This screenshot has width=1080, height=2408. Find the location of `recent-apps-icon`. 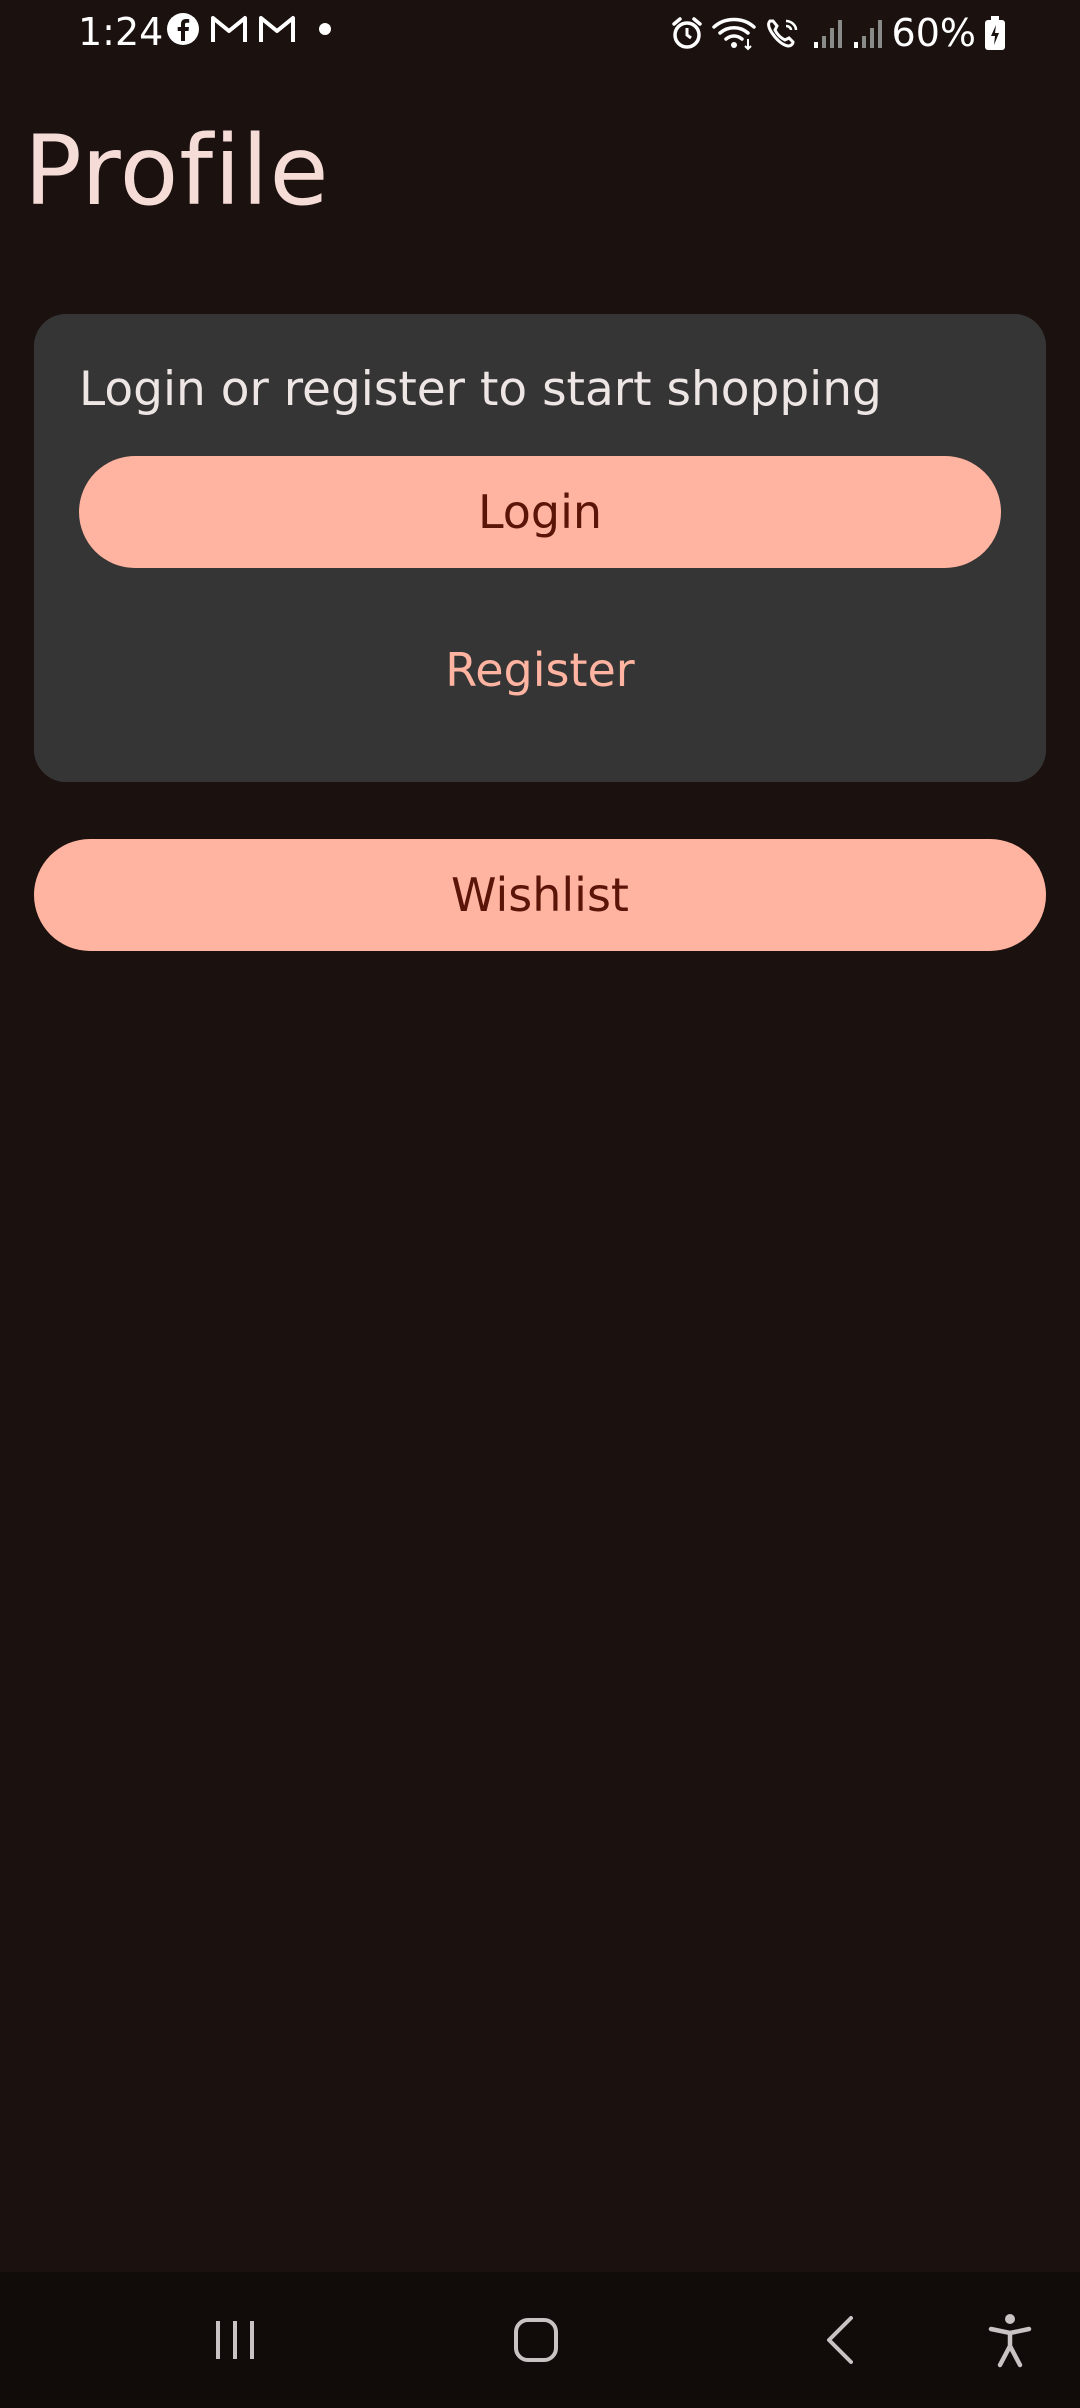

recent-apps-icon is located at coordinates (235, 2340).